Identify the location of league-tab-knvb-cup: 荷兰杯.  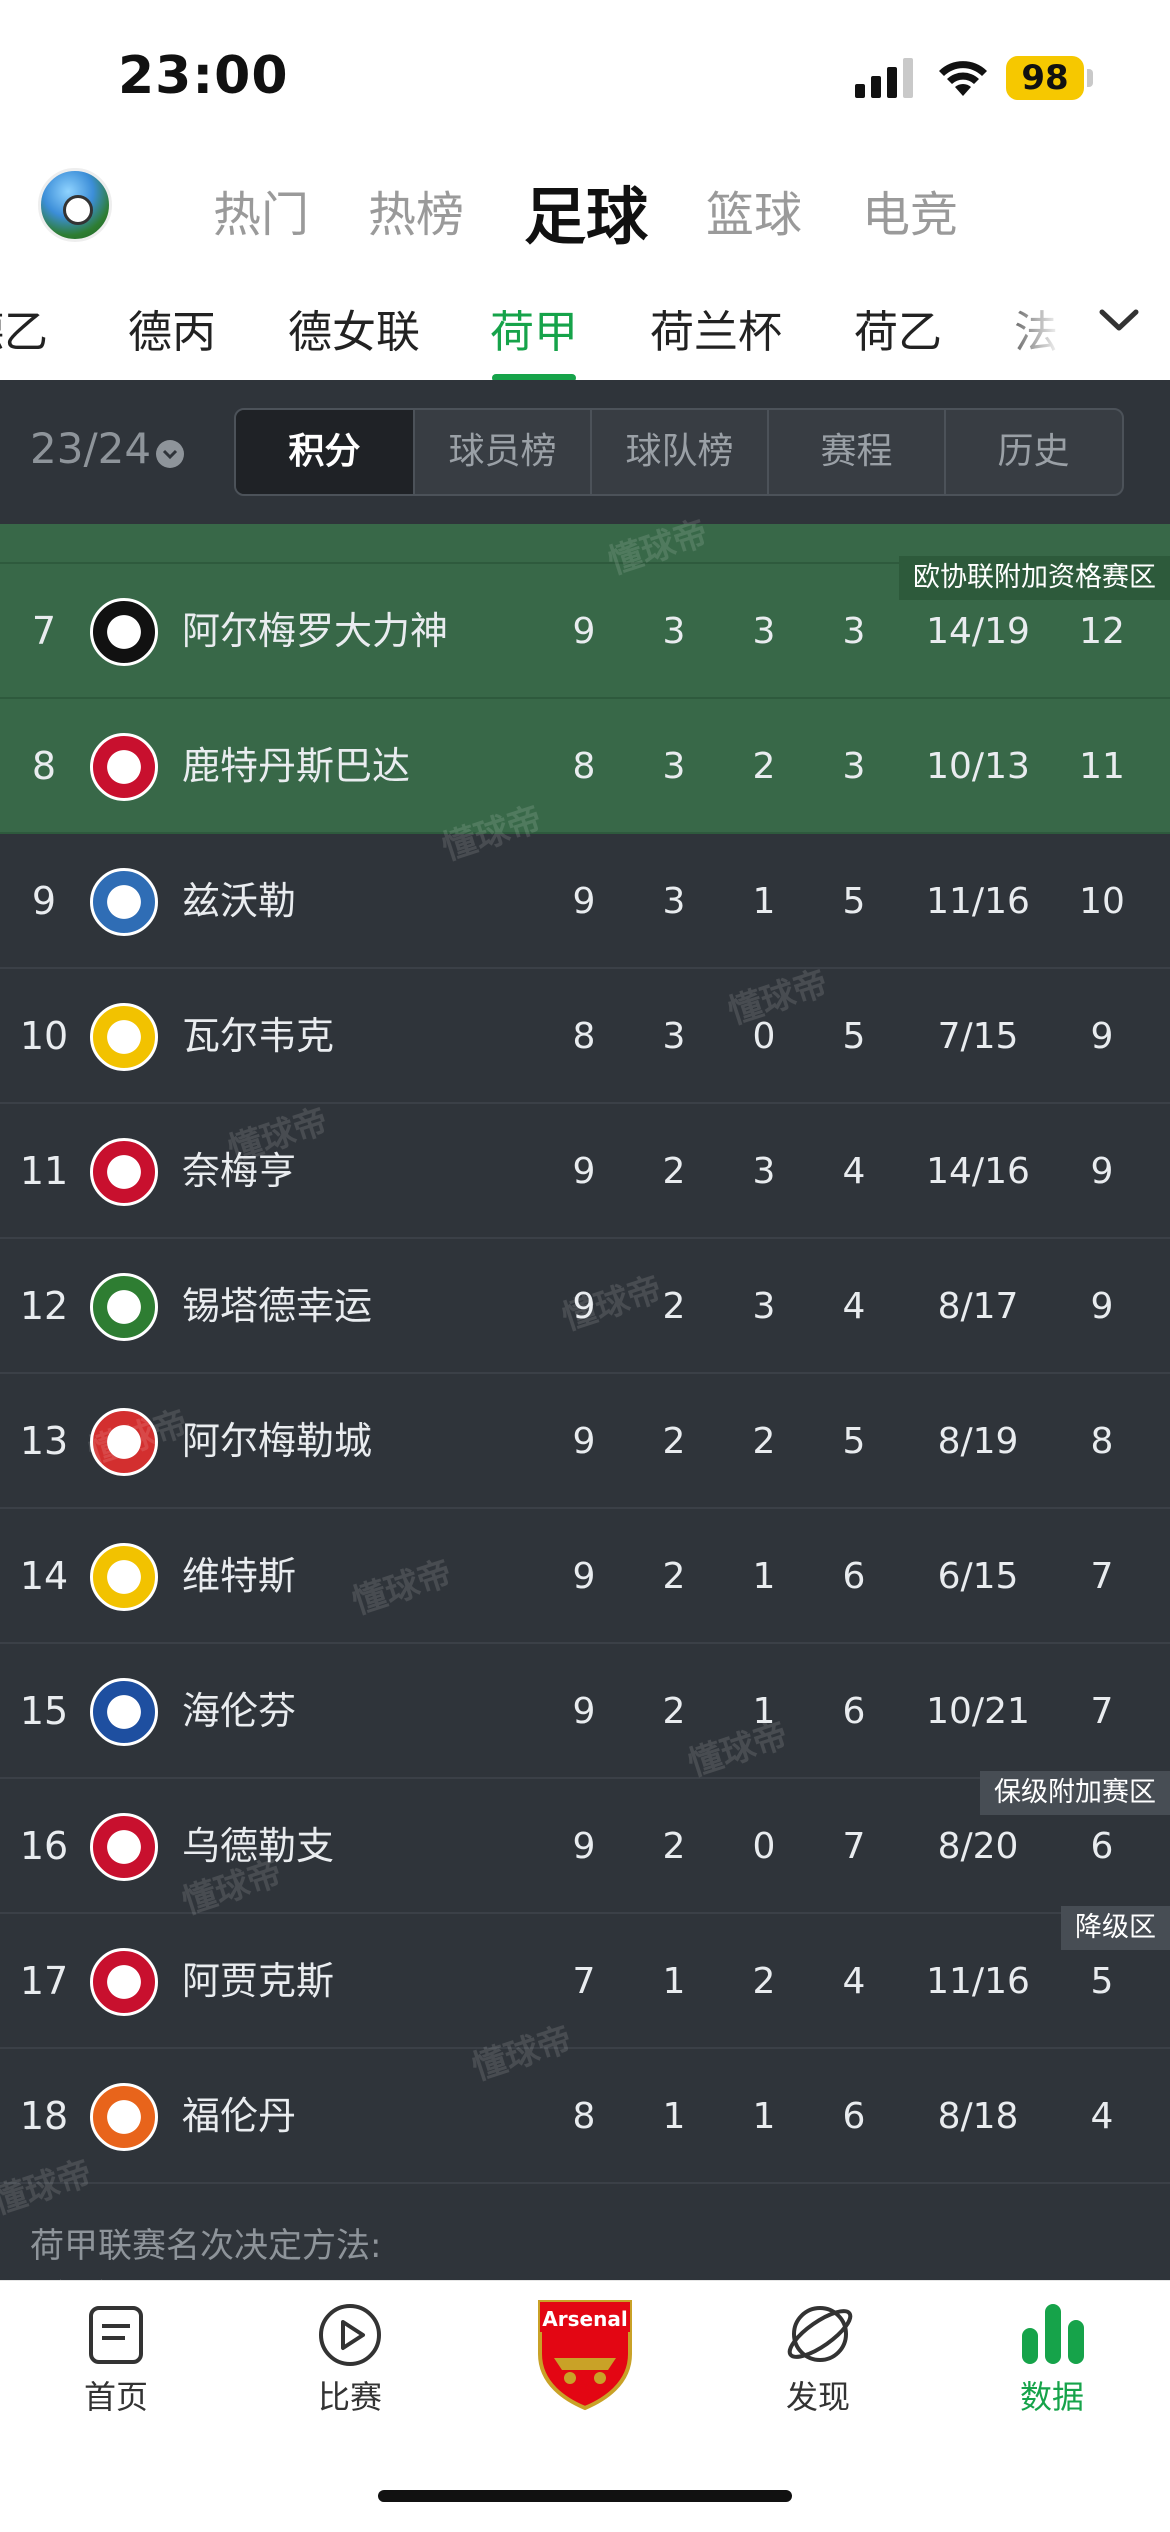
(716, 328).